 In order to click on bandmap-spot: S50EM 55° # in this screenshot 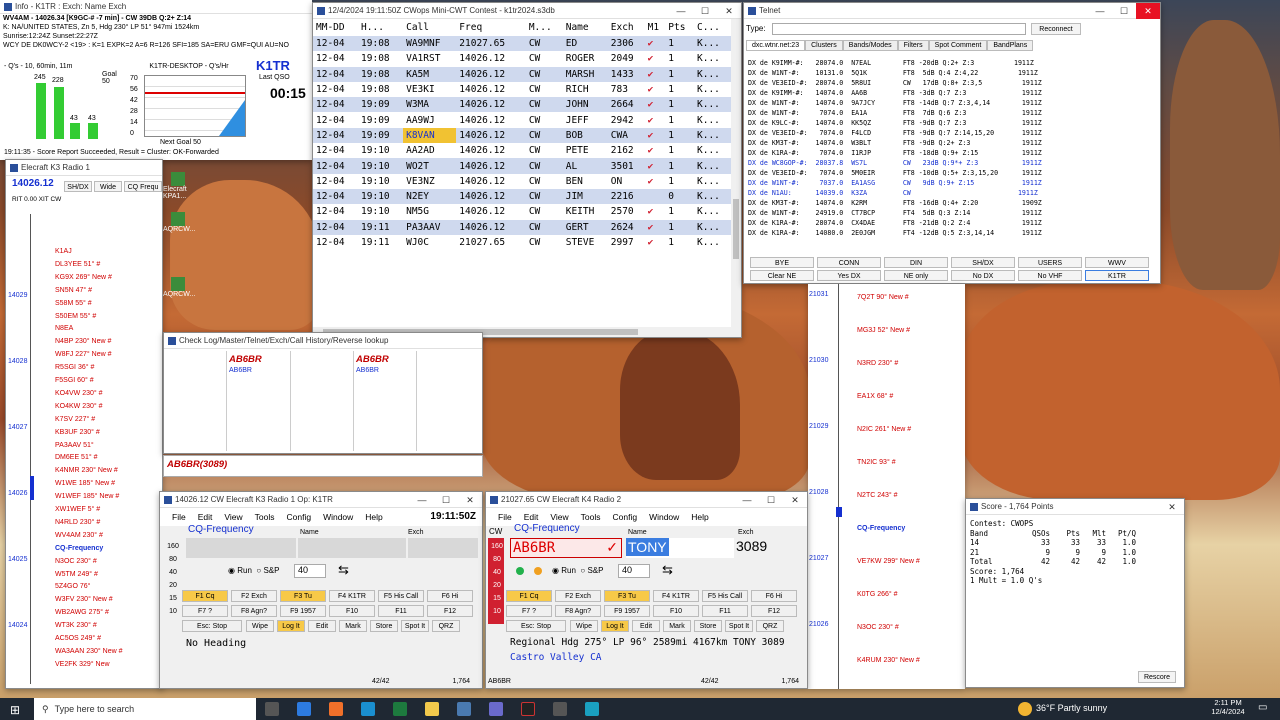, I will do `click(75, 316)`.